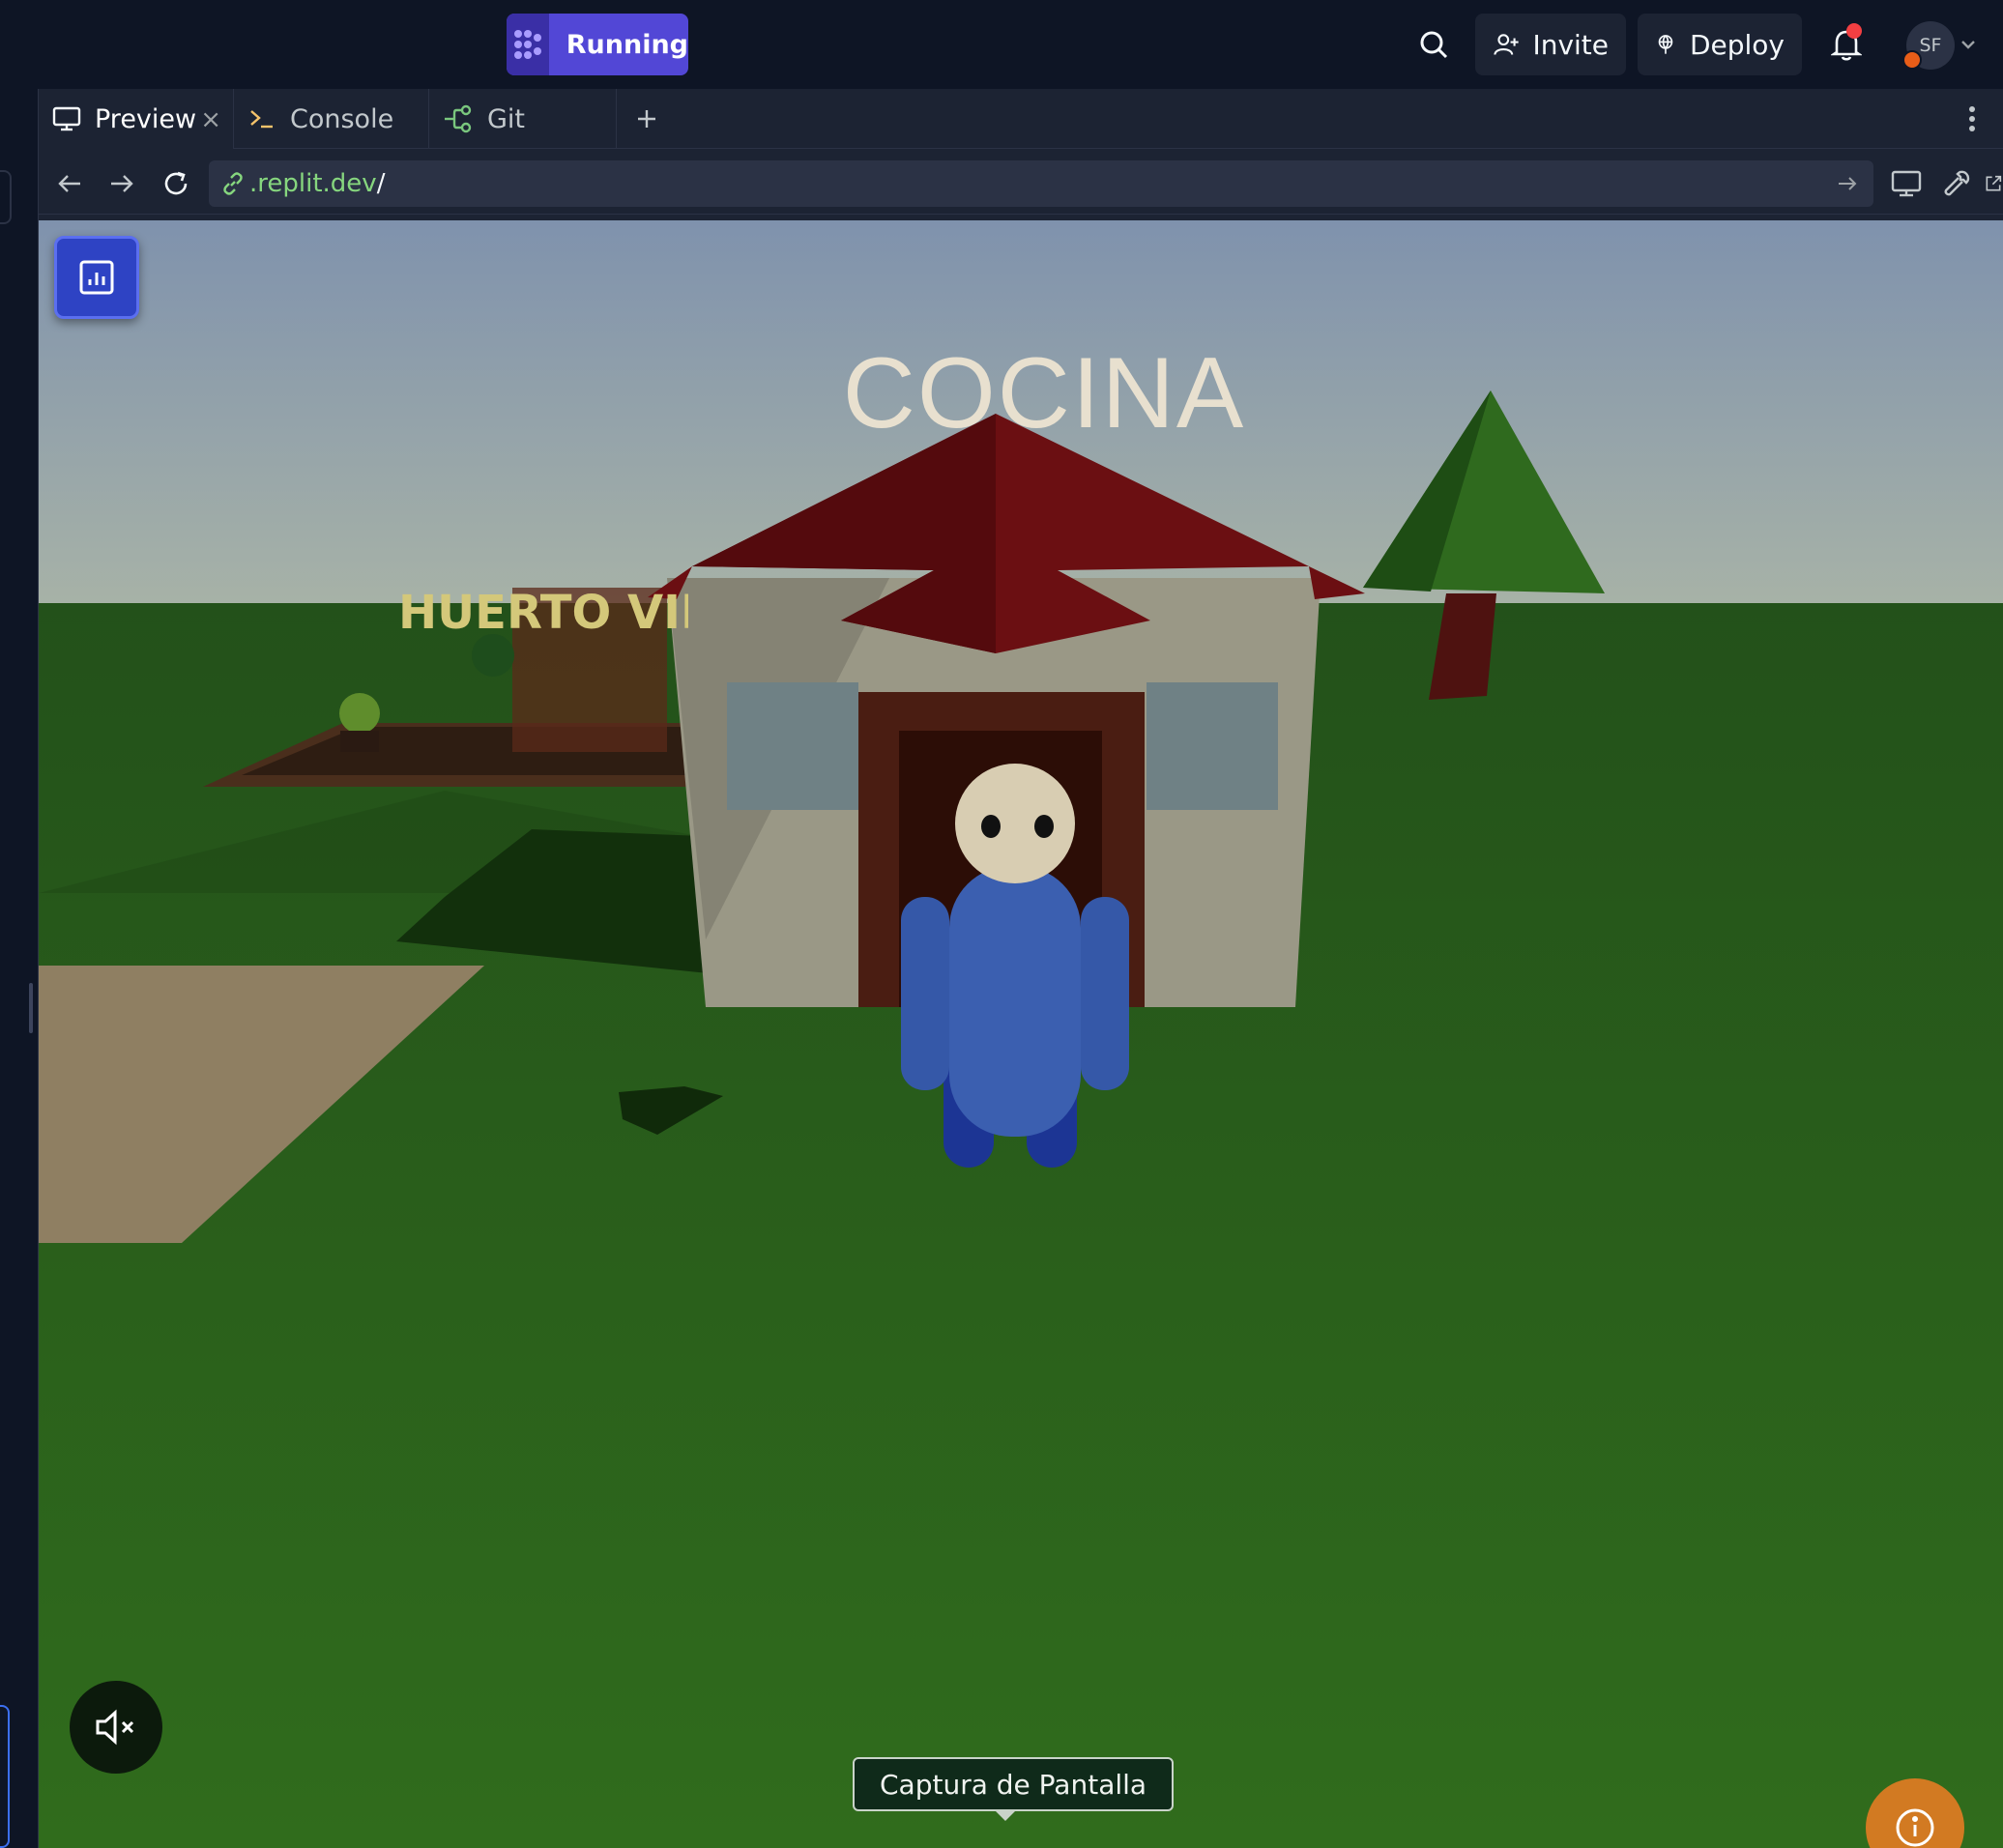  What do you see at coordinates (381, 183) in the screenshot?
I see `url-path: /` at bounding box center [381, 183].